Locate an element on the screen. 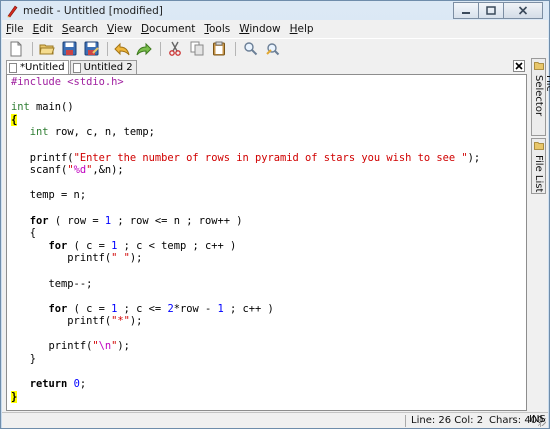 The image size is (550, 429). save-as-icon is located at coordinates (91, 48).